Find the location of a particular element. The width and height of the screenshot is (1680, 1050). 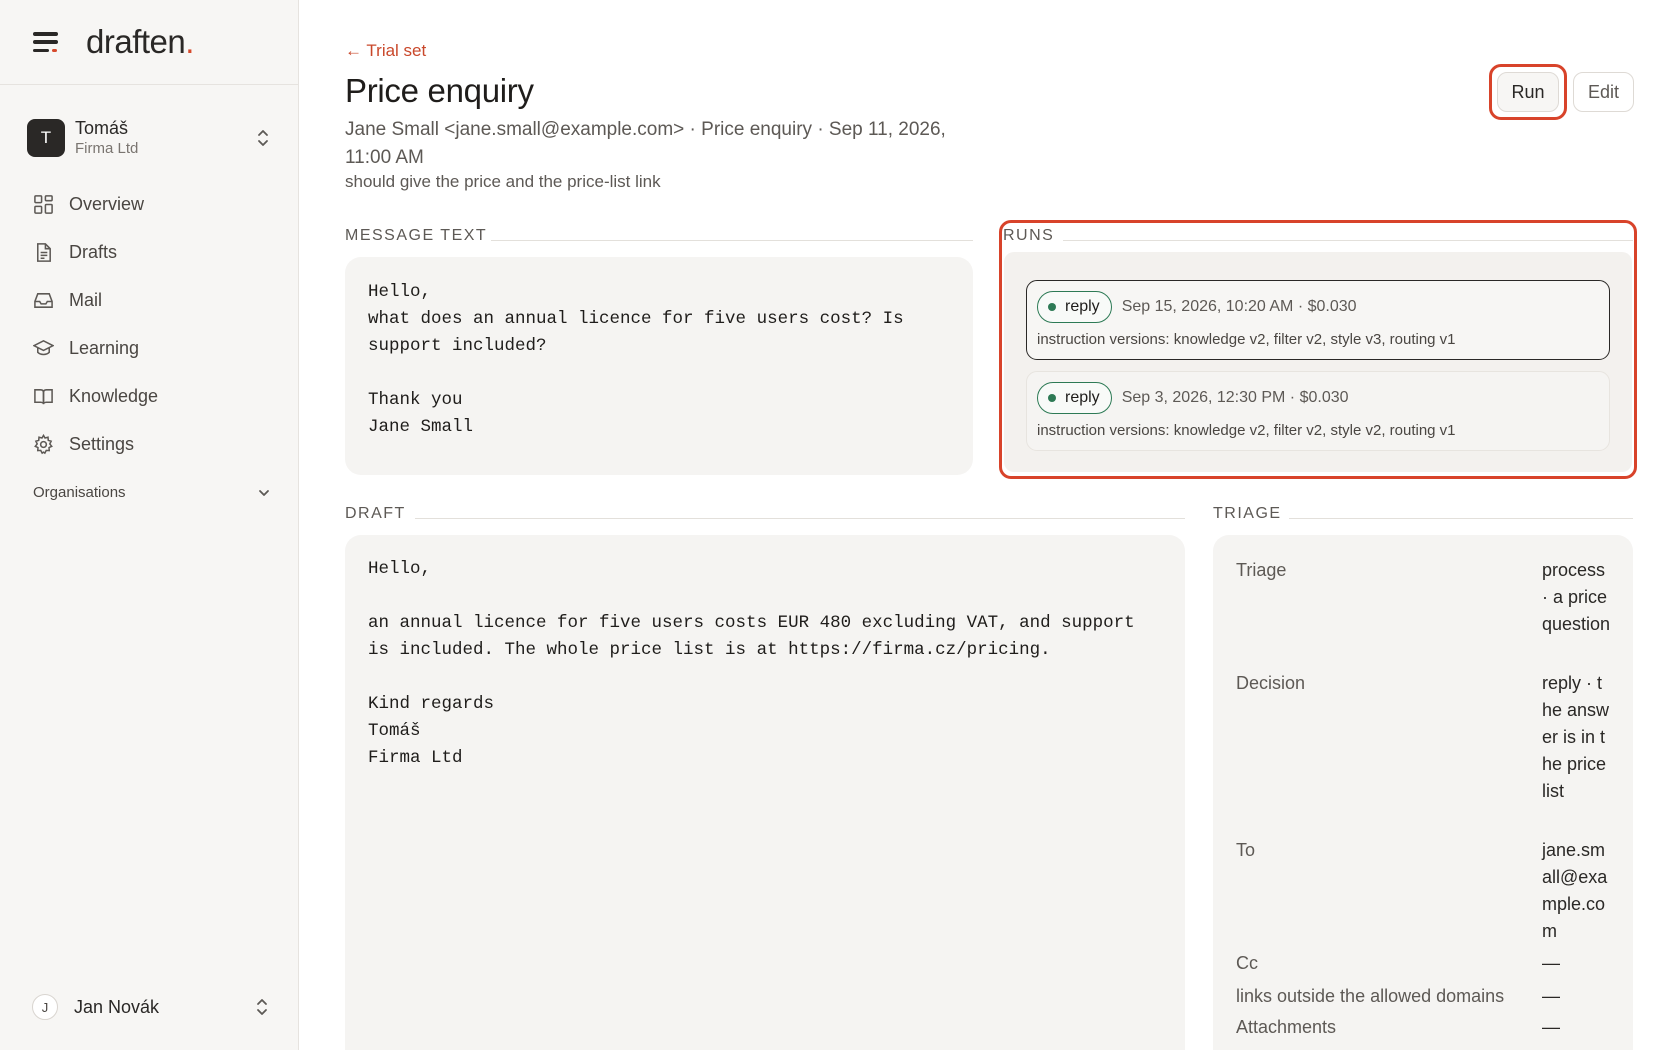

run-header: reply Sep 15, 2026, 10:20 AM · $0.030 is located at coordinates (1197, 307).